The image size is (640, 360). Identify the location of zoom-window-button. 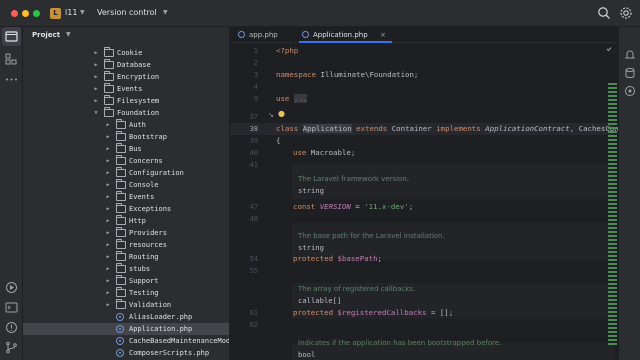
(36, 13).